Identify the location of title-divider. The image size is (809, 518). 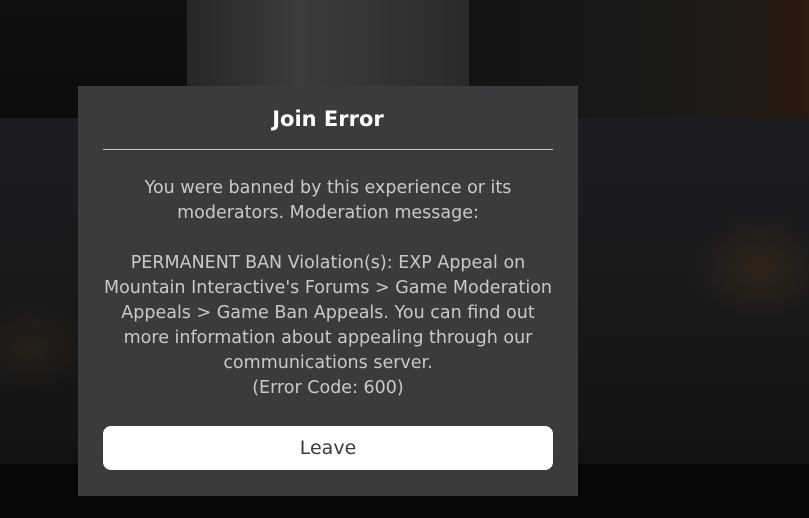
(328, 149).